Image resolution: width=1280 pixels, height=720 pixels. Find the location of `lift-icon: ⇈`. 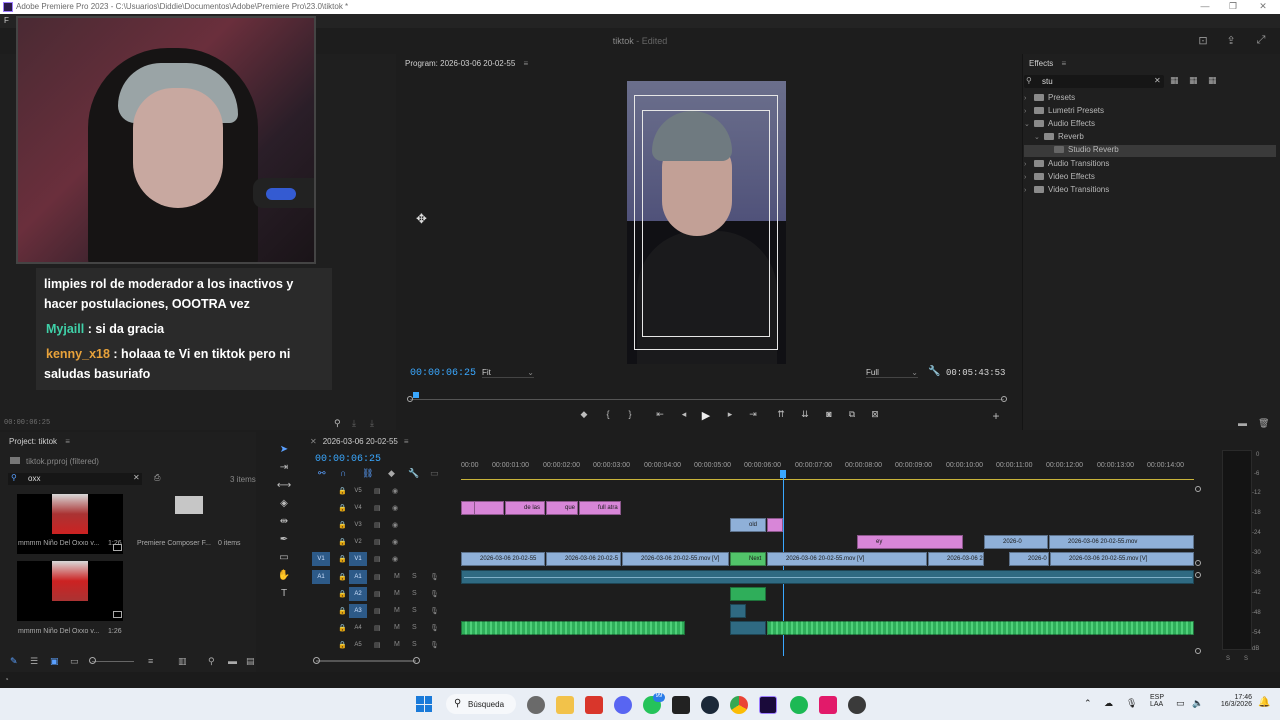

lift-icon: ⇈ is located at coordinates (781, 416).